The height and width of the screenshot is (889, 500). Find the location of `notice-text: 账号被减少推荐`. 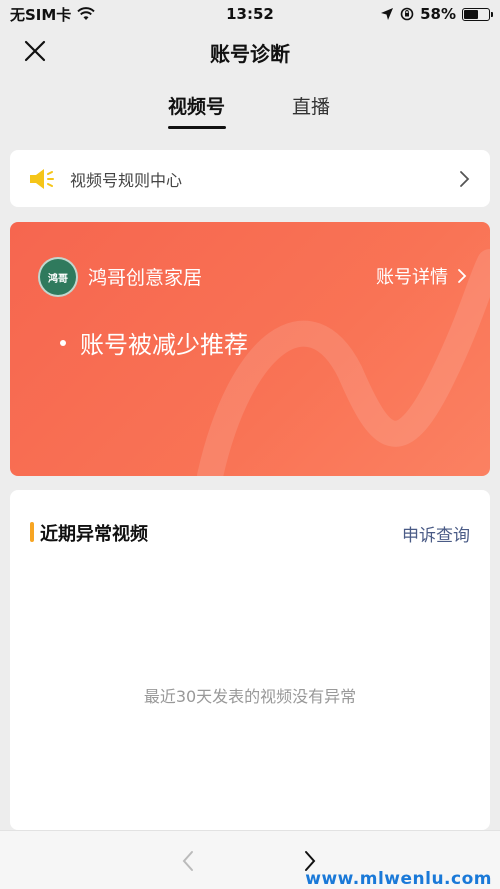

notice-text: 账号被减少推荐 is located at coordinates (164, 345).